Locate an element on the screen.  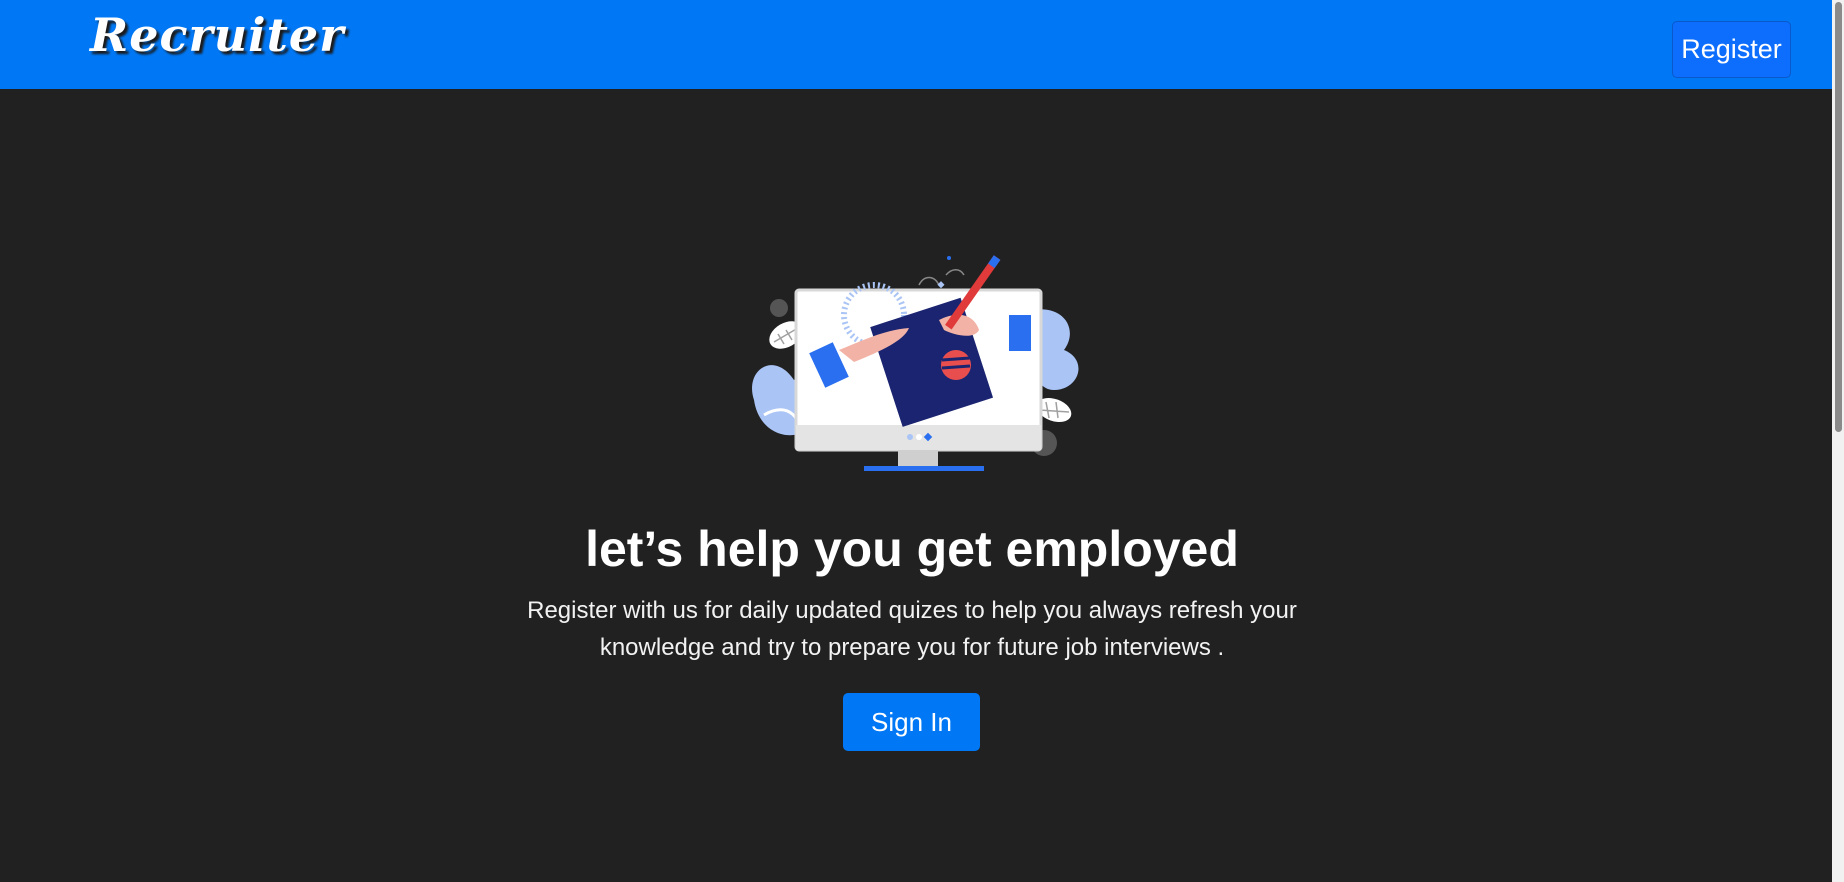
computer-writing-illustration is located at coordinates (915, 363).